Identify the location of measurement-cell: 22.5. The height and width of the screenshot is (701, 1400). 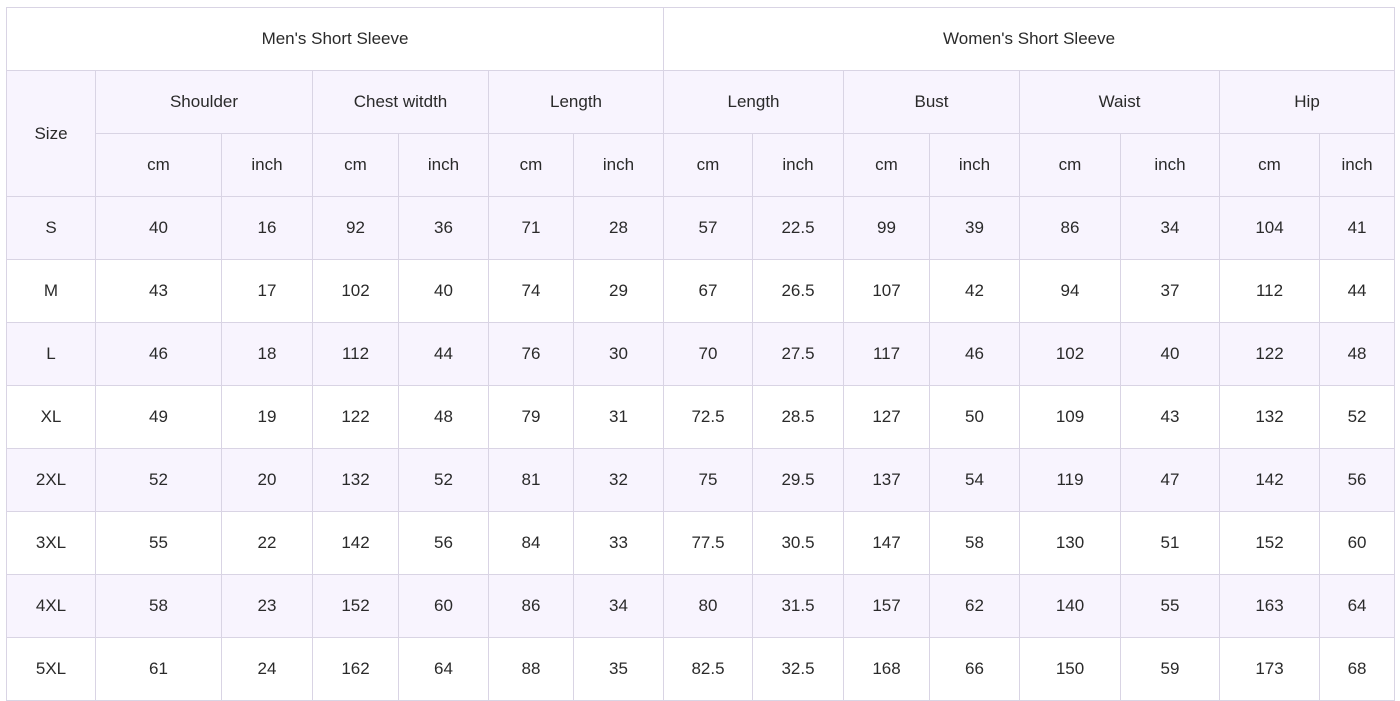
(798, 228).